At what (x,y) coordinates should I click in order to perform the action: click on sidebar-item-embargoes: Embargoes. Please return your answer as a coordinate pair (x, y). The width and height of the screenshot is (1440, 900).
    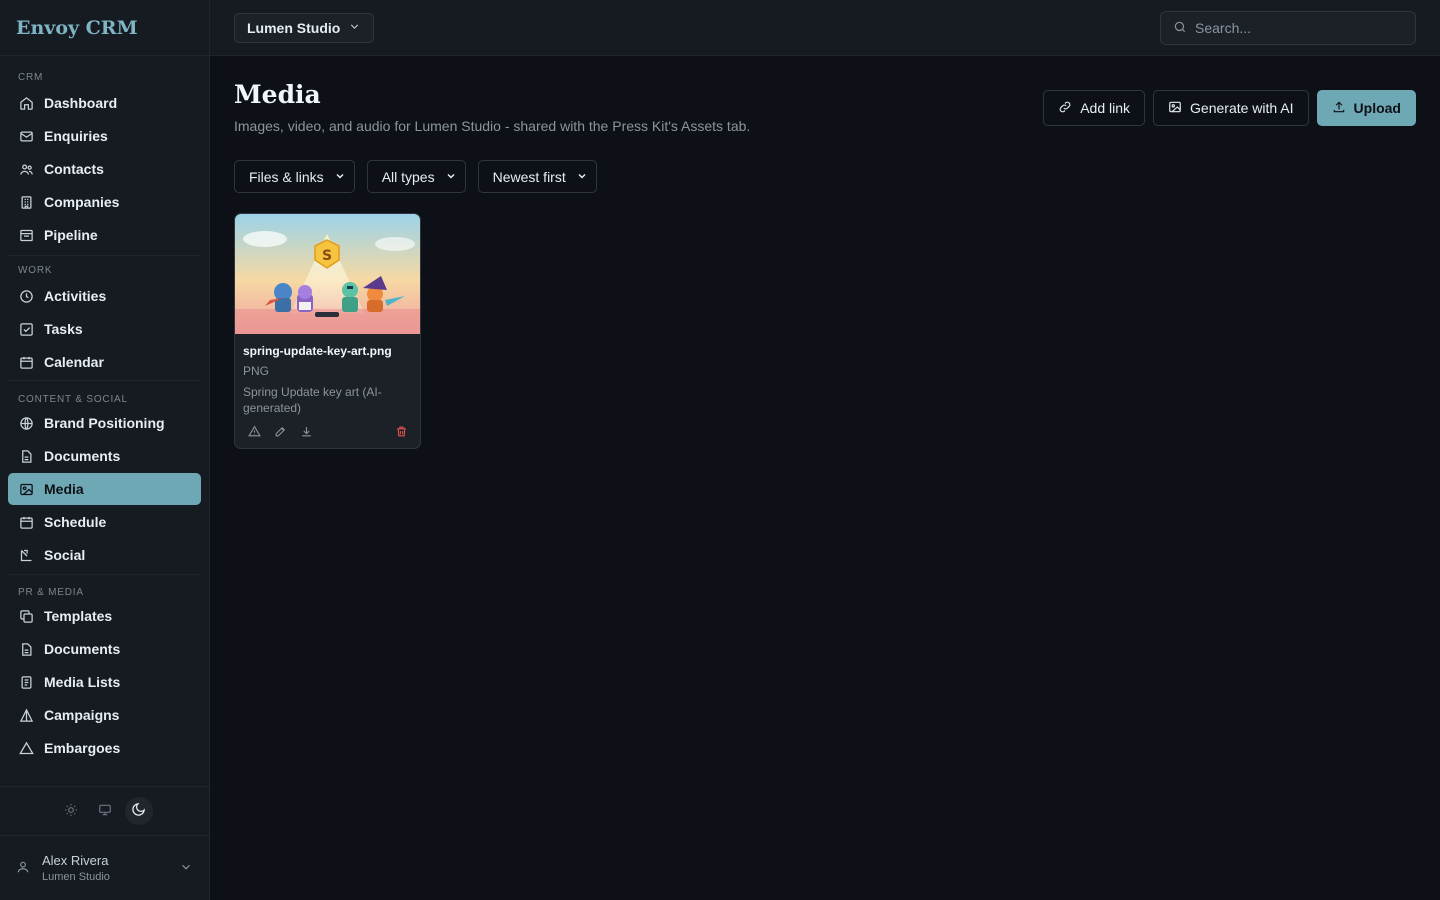
    Looking at the image, I should click on (104, 748).